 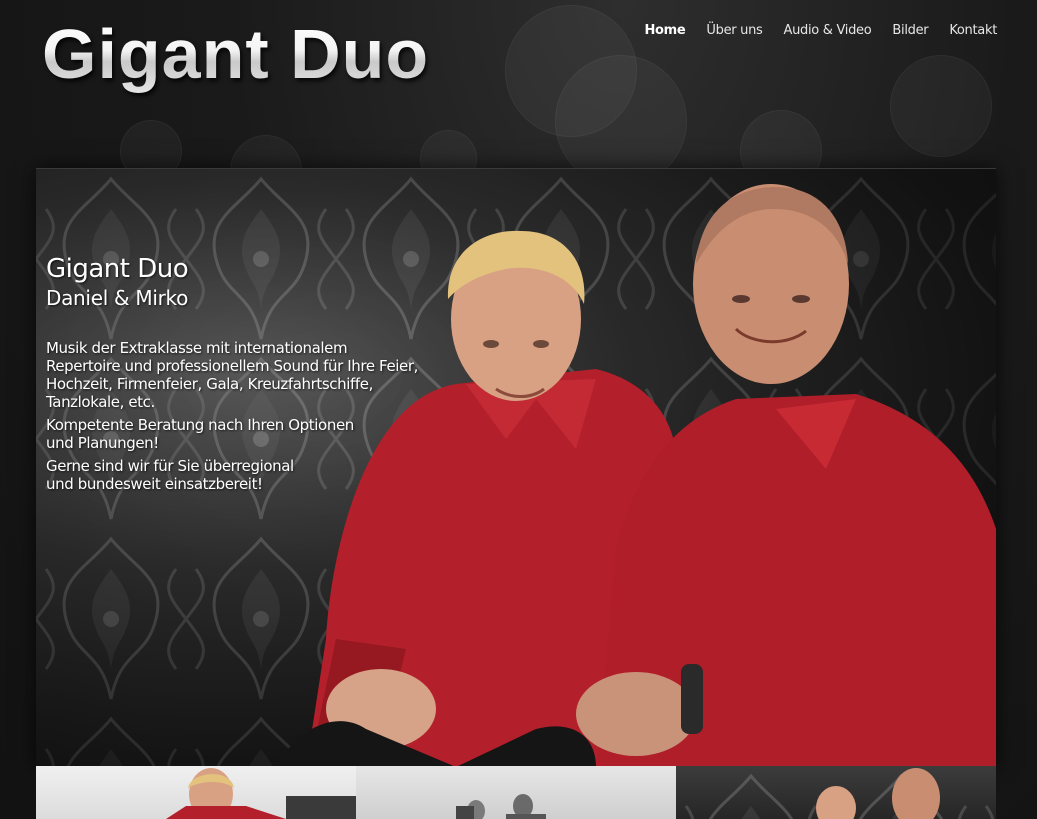 What do you see at coordinates (102, 443) in the screenshot?
I see `hero-text-line: und Planungen!` at bounding box center [102, 443].